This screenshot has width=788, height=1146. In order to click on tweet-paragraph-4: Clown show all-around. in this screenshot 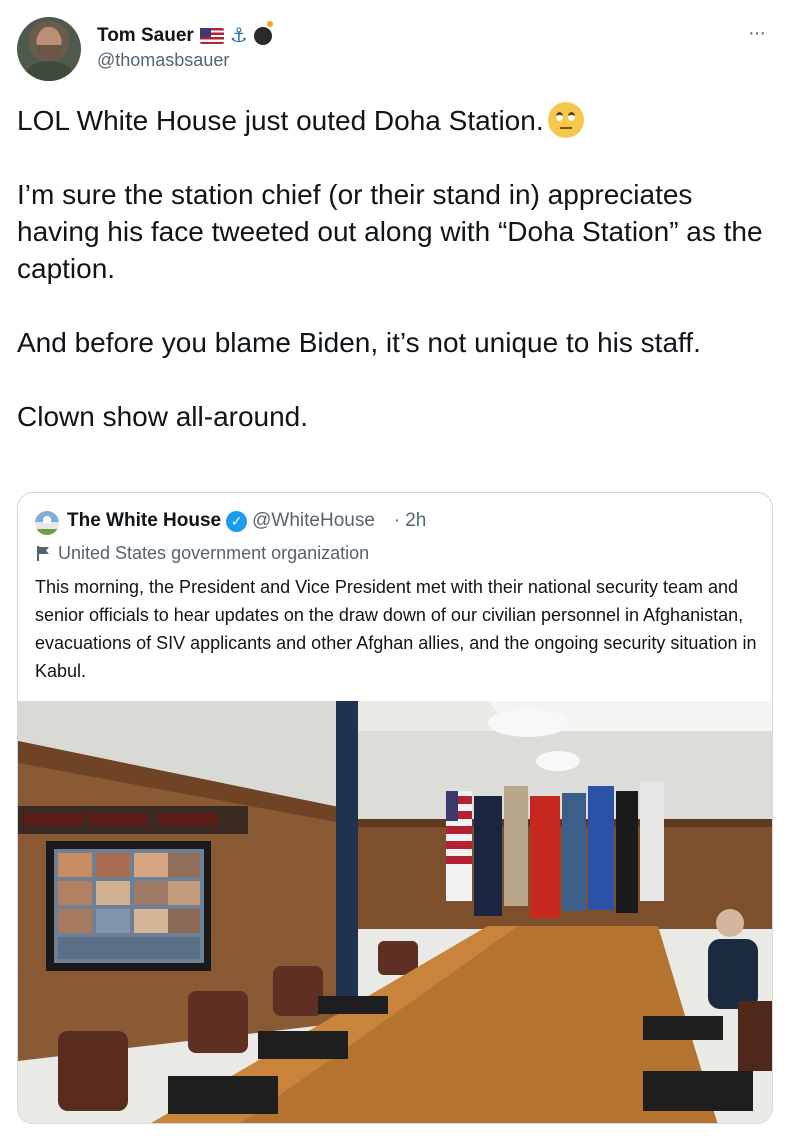, I will do `click(163, 416)`.